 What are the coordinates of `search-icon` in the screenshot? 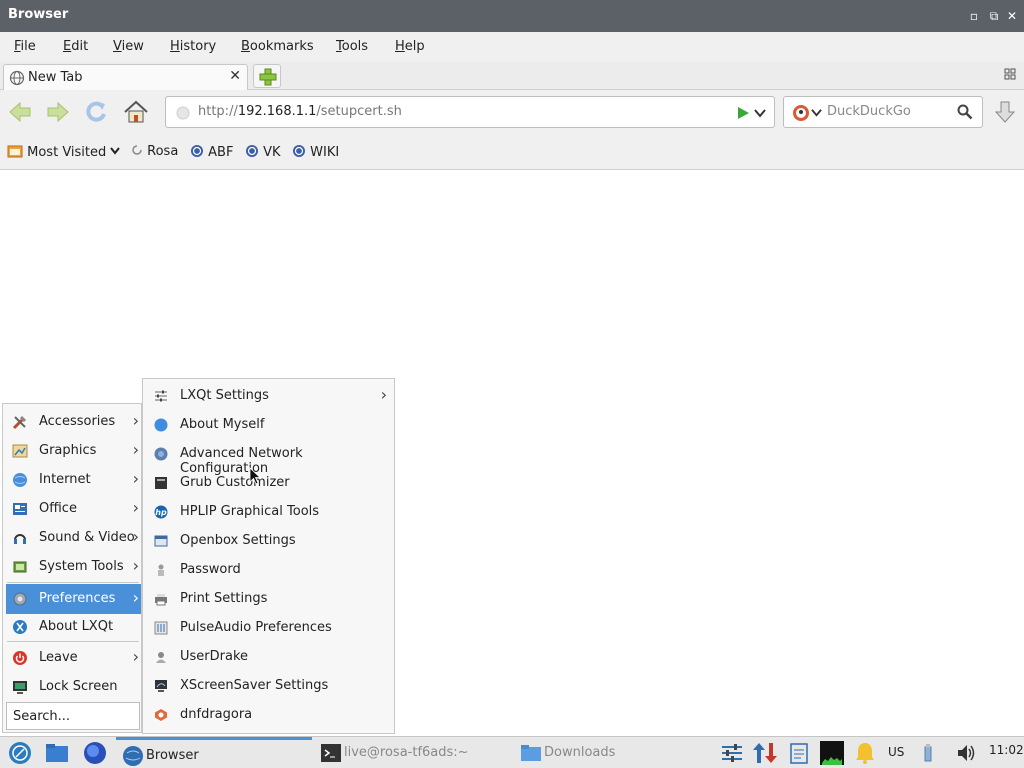 It's located at (965, 112).